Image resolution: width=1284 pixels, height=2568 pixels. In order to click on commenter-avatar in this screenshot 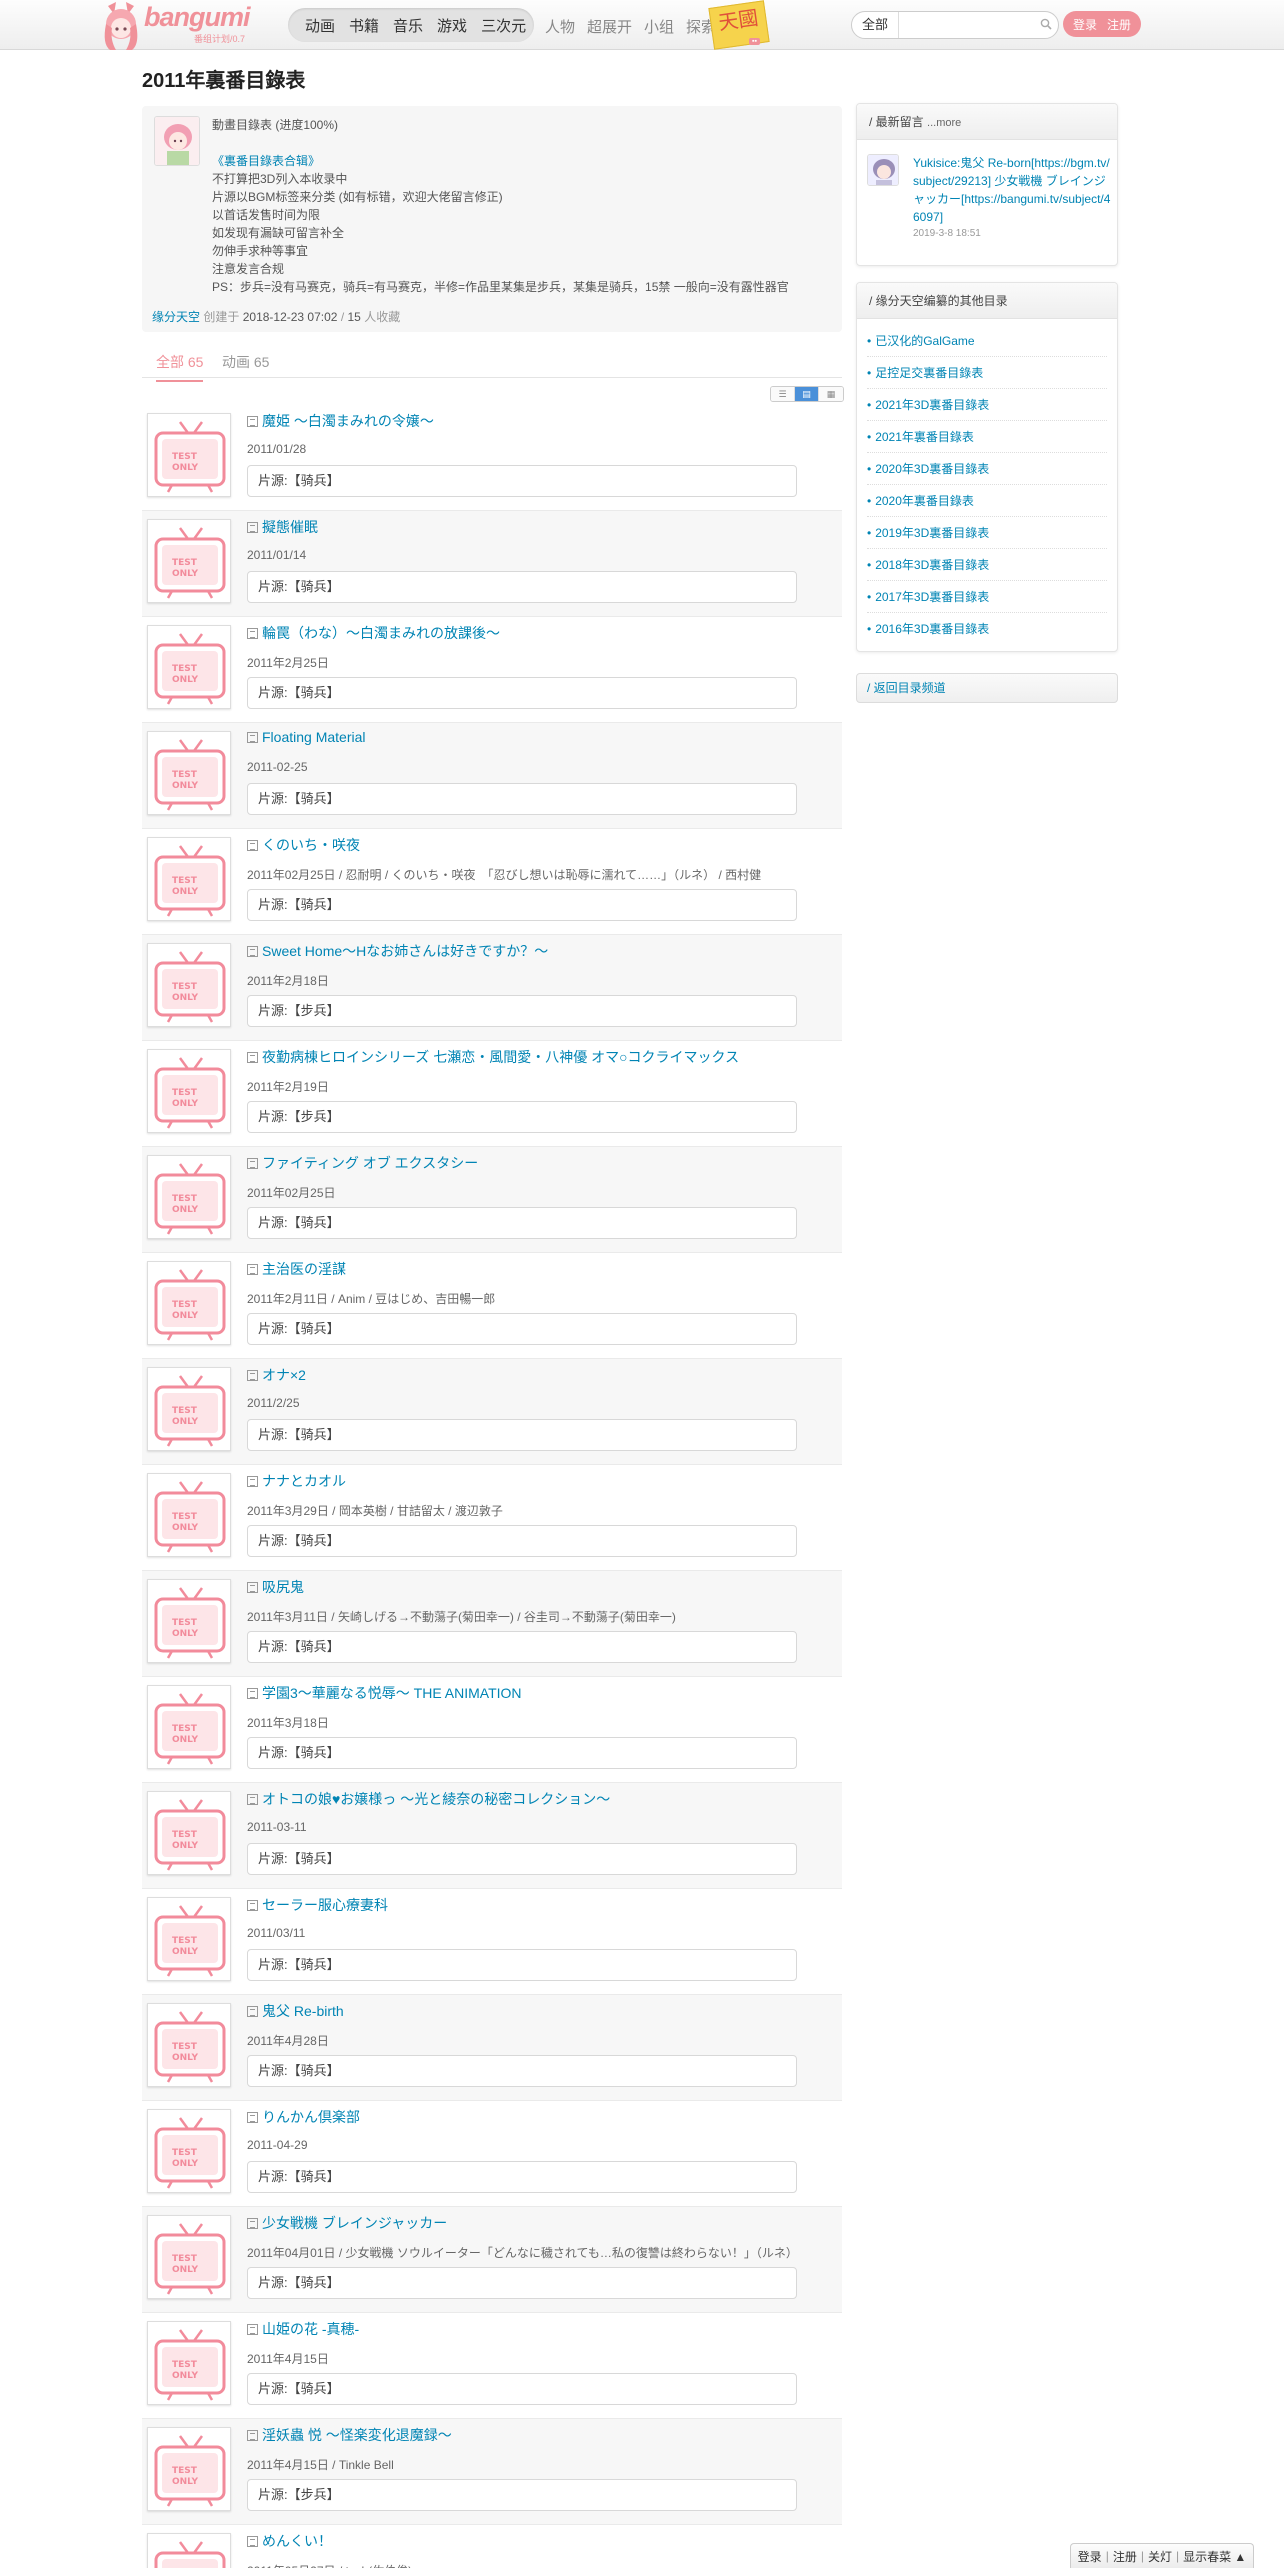, I will do `click(883, 170)`.